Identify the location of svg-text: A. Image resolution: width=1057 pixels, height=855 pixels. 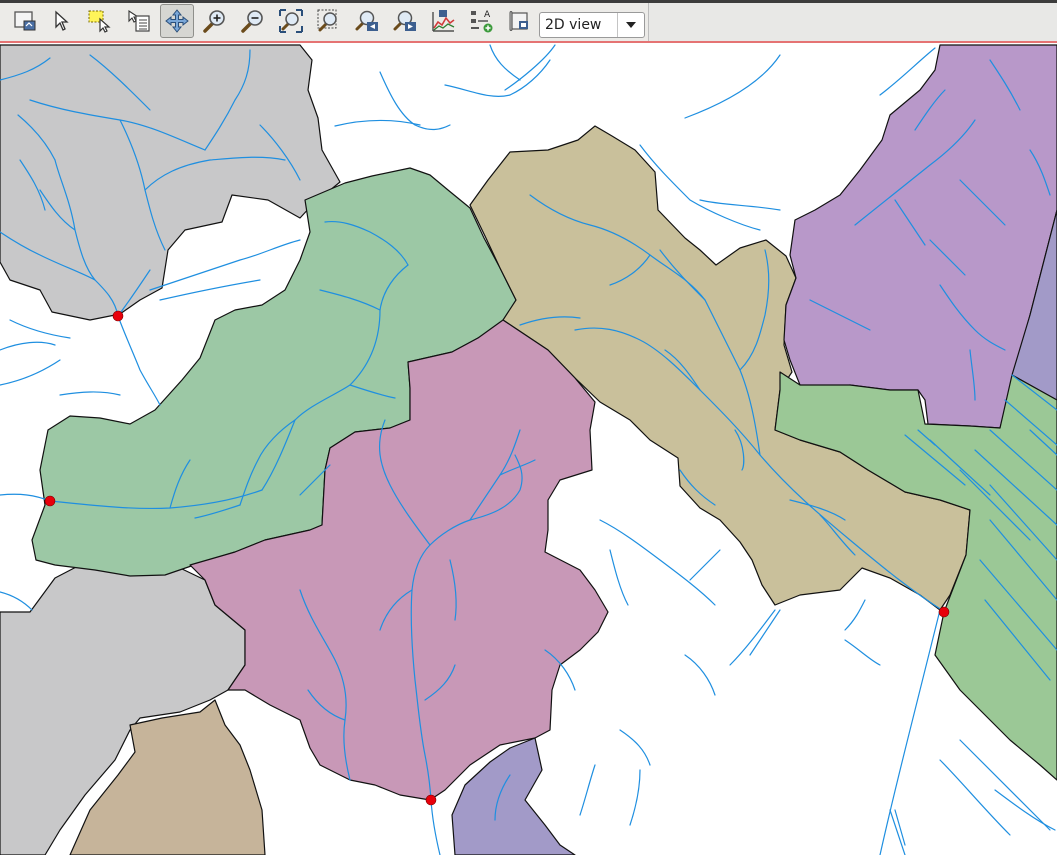
(487, 15).